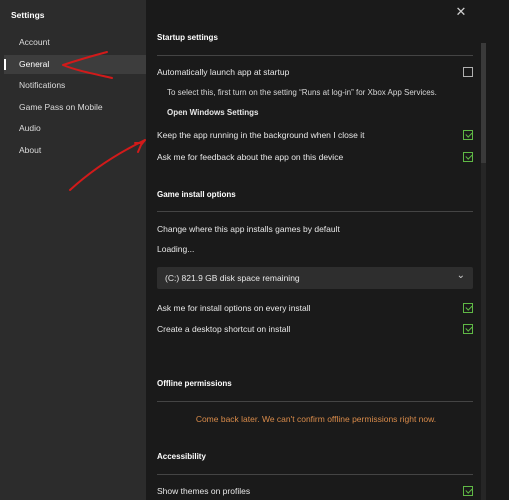 Image resolution: width=509 pixels, height=500 pixels. I want to click on chevron-down-icon: ⌄, so click(460, 275).